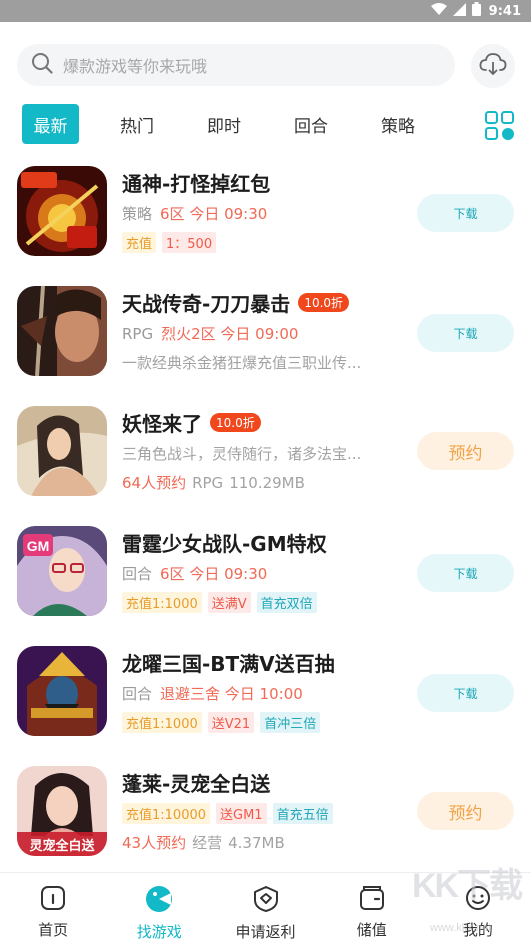 The width and height of the screenshot is (531, 944). What do you see at coordinates (256, 842) in the screenshot?
I see `game-size: 4.37MB` at bounding box center [256, 842].